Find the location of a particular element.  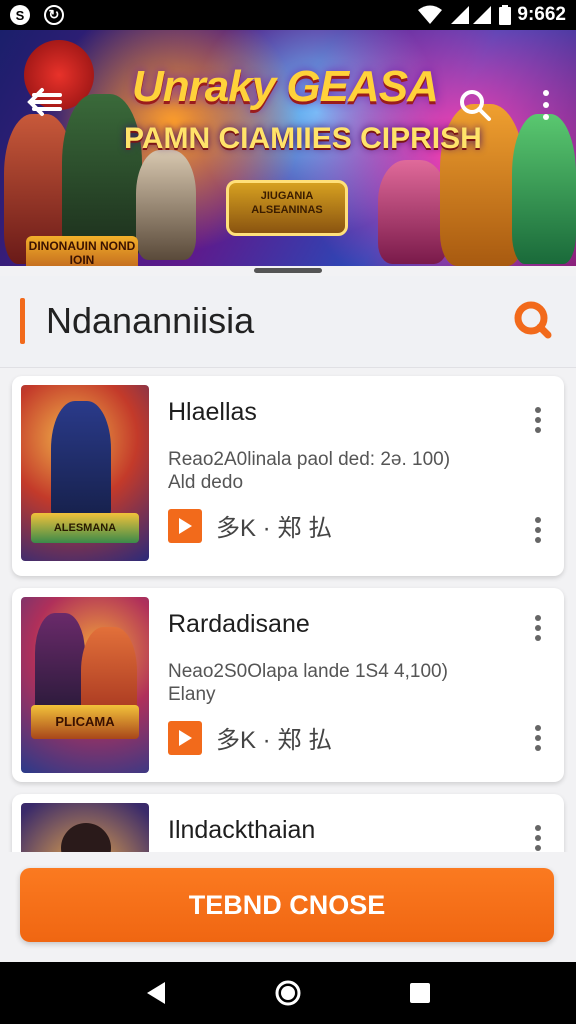

item-title: Rardadisane is located at coordinates (239, 624).